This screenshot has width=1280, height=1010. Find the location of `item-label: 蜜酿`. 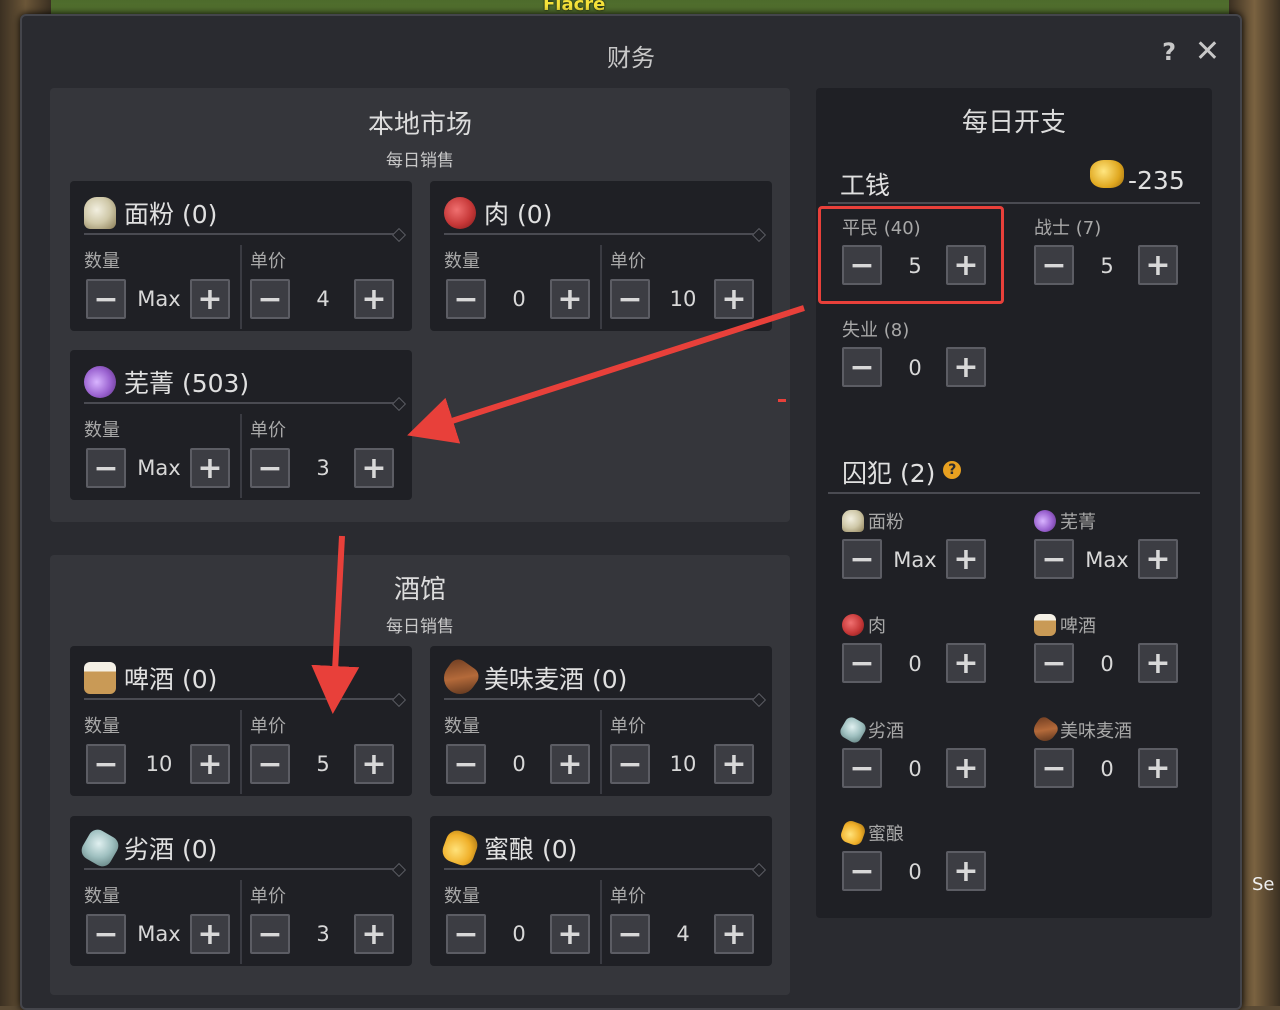

item-label: 蜜酿 is located at coordinates (886, 834).